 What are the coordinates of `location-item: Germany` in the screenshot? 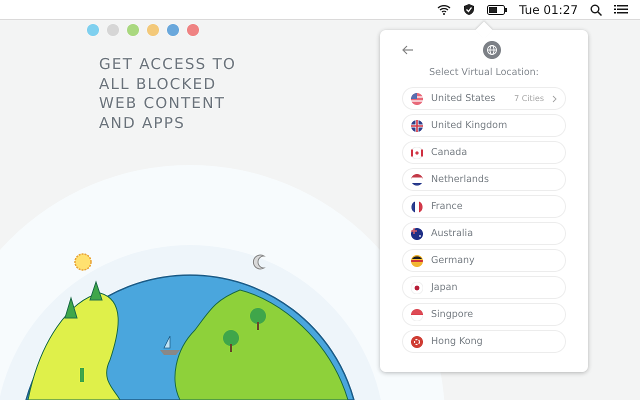 It's located at (484, 260).